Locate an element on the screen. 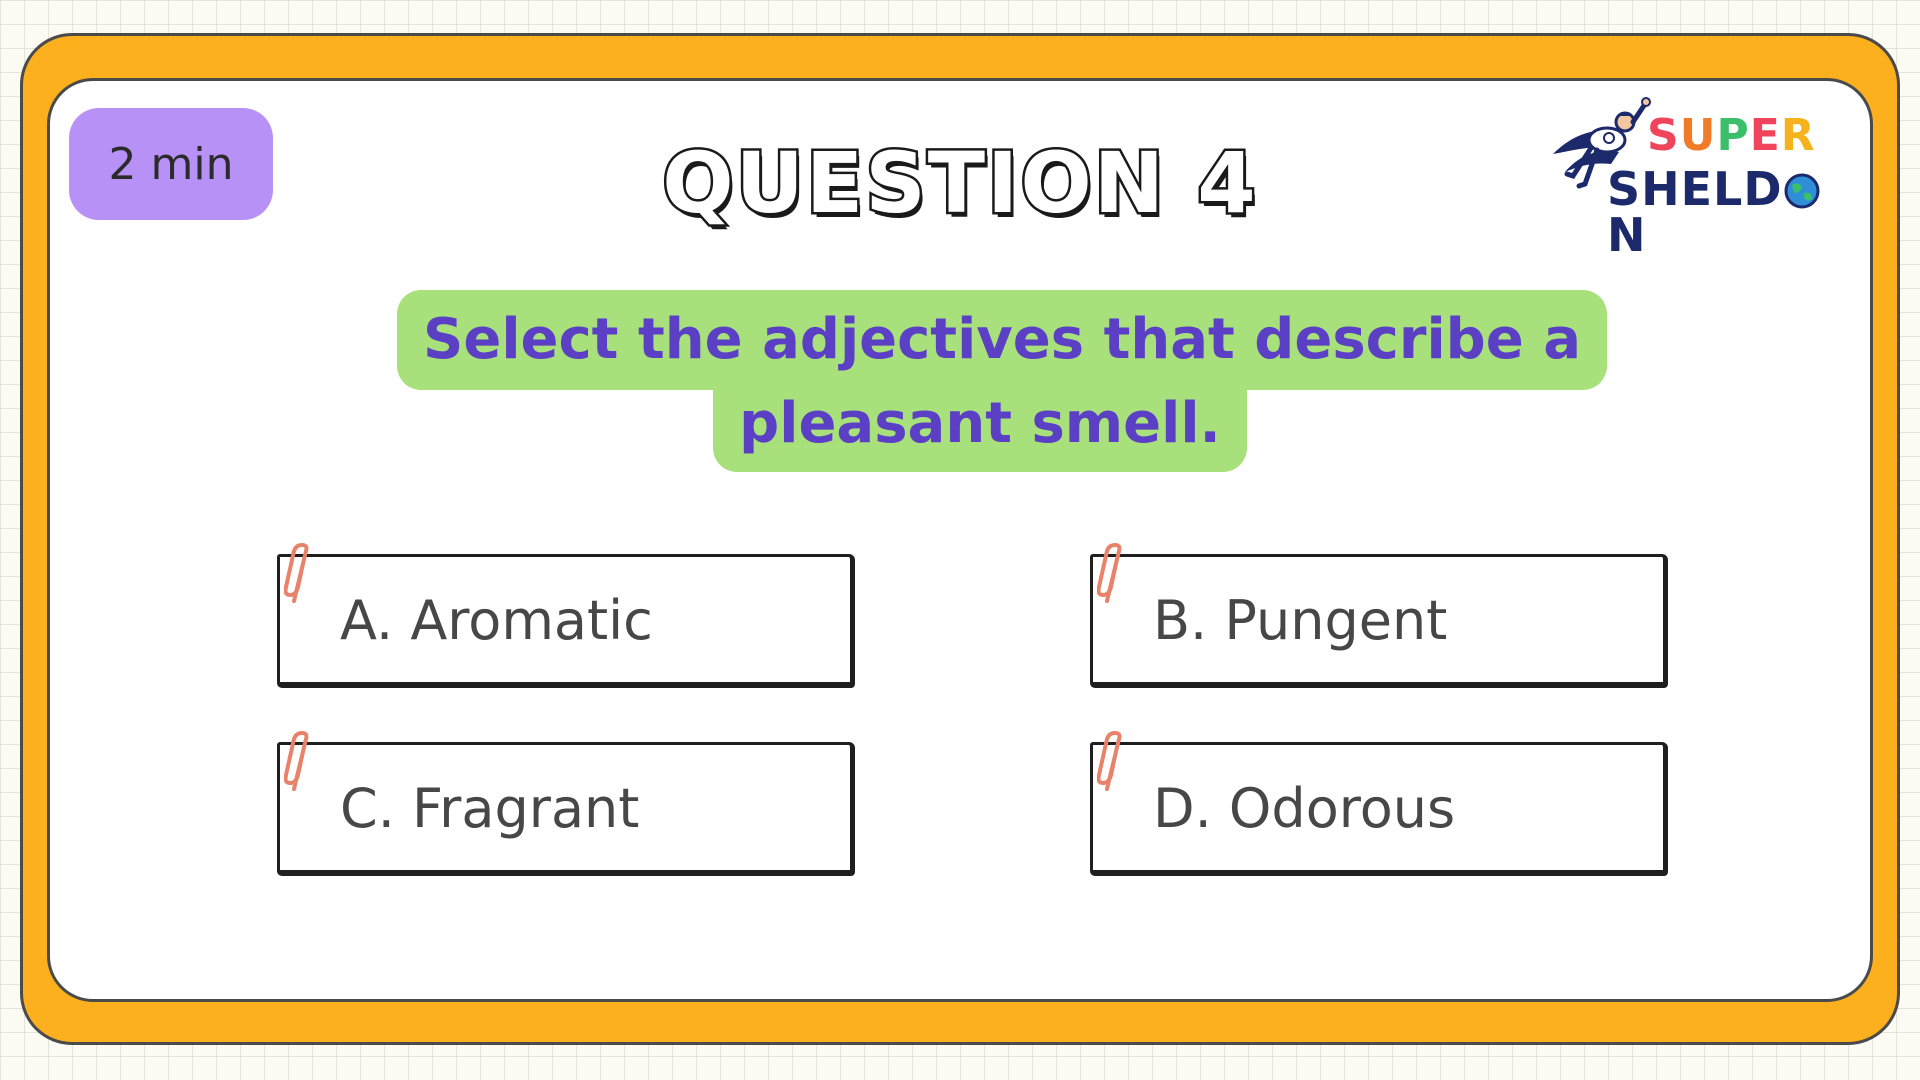 This screenshot has width=1920, height=1080. page-title: QUESTION 4 is located at coordinates (959, 183).